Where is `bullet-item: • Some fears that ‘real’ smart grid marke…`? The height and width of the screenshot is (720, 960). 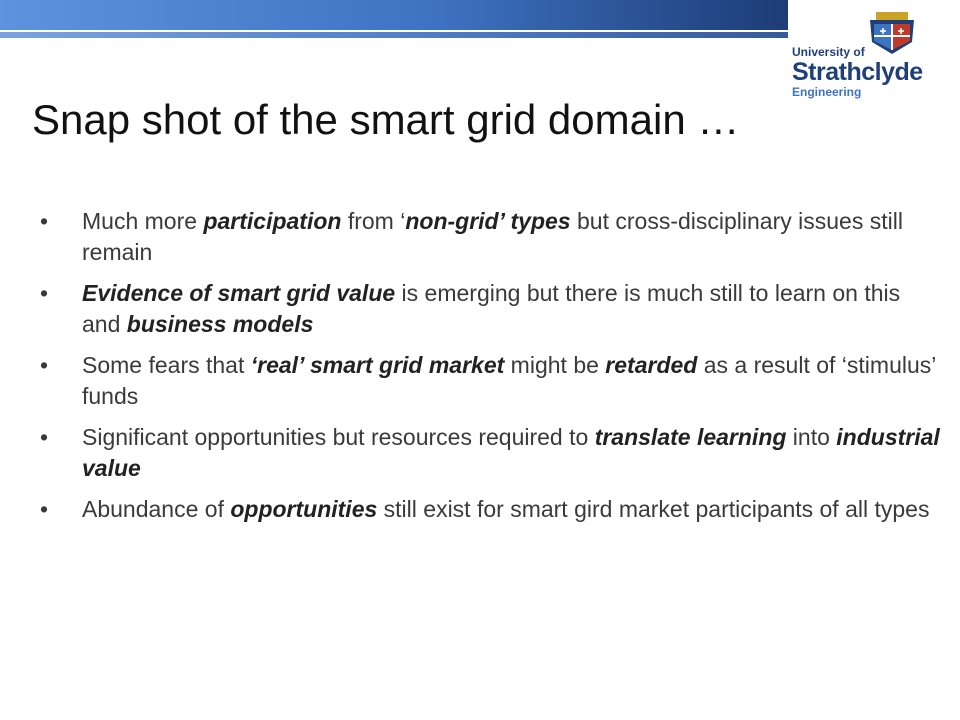
bullet-item: • Some fears that ‘real’ smart grid marke… is located at coordinates (490, 381).